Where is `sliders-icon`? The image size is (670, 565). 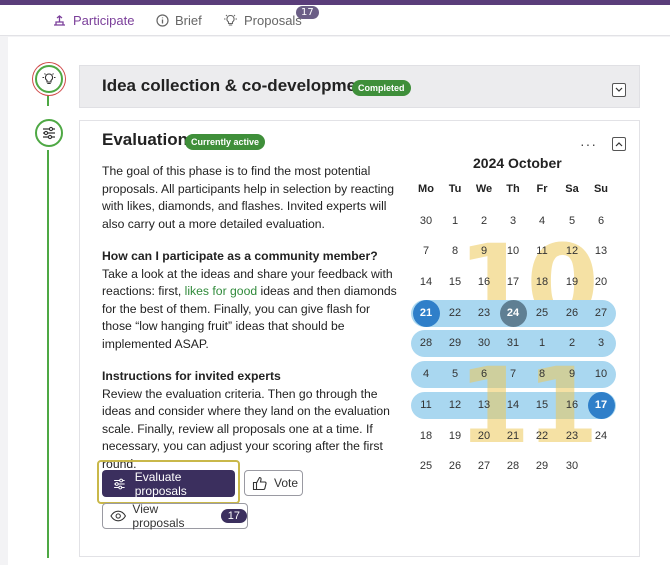 sliders-icon is located at coordinates (49, 133).